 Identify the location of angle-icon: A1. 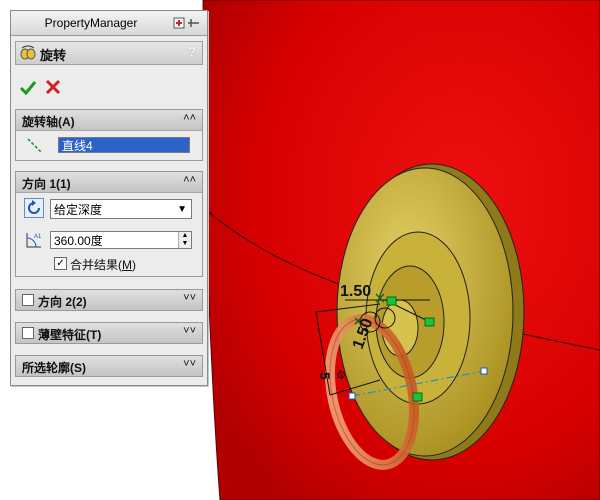
(34, 240).